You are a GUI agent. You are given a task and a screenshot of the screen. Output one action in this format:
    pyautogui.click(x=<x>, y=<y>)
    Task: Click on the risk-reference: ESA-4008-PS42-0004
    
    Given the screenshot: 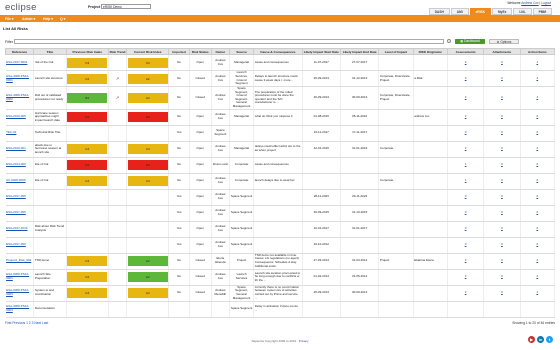 What is the action you would take?
    pyautogui.click(x=20, y=309)
    